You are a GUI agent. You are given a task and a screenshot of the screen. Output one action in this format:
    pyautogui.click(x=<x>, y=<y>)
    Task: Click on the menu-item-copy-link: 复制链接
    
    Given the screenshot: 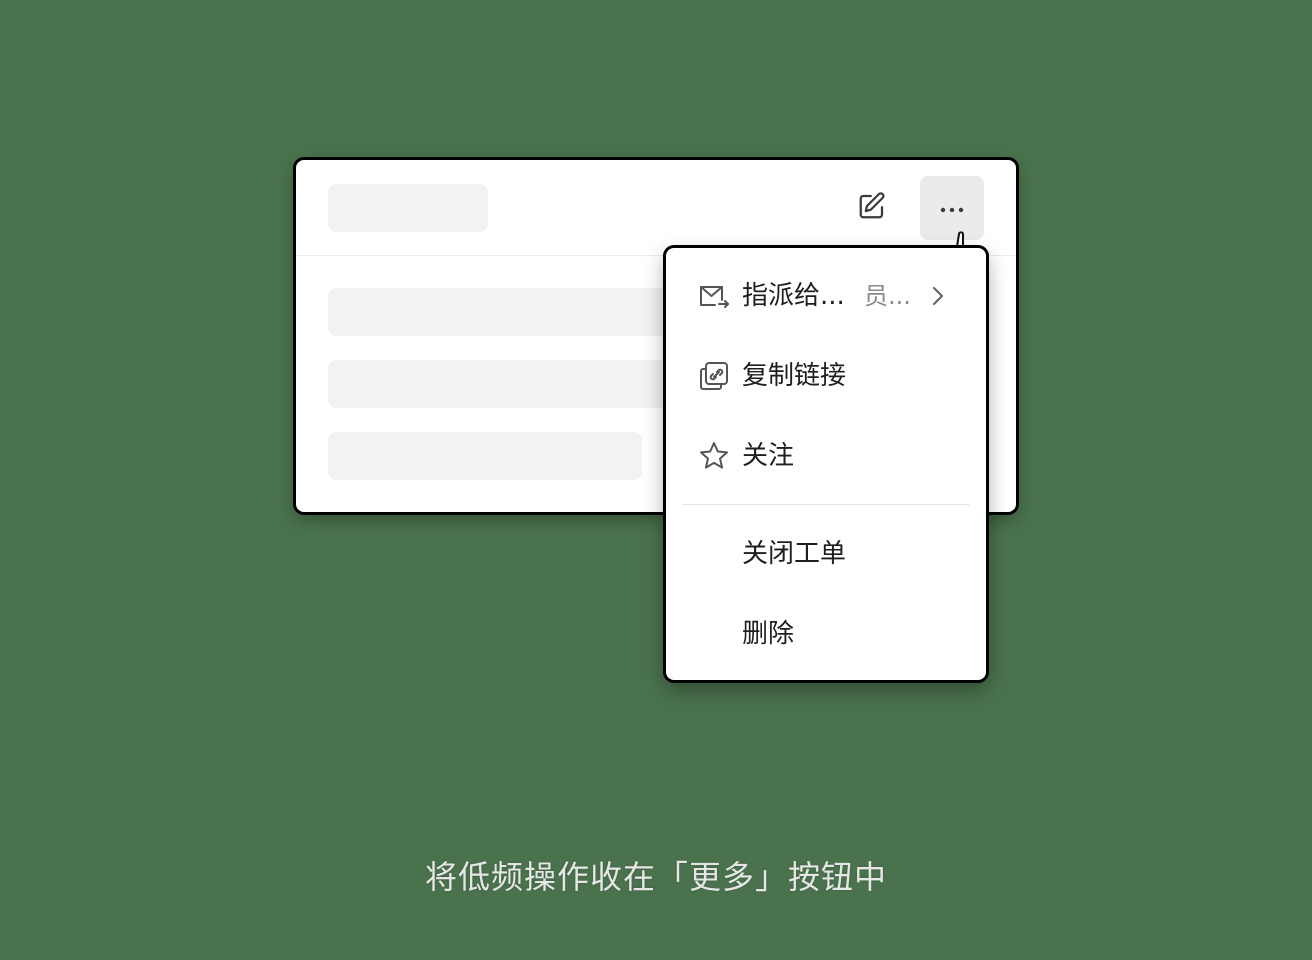 What is the action you would take?
    pyautogui.click(x=826, y=376)
    